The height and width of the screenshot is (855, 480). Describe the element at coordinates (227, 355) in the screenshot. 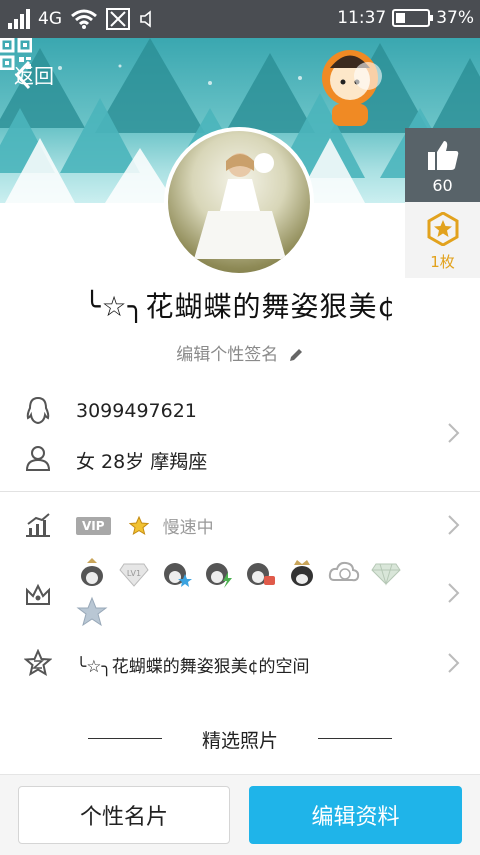

I see `signature-placeholder: 编辑个性签名` at that location.